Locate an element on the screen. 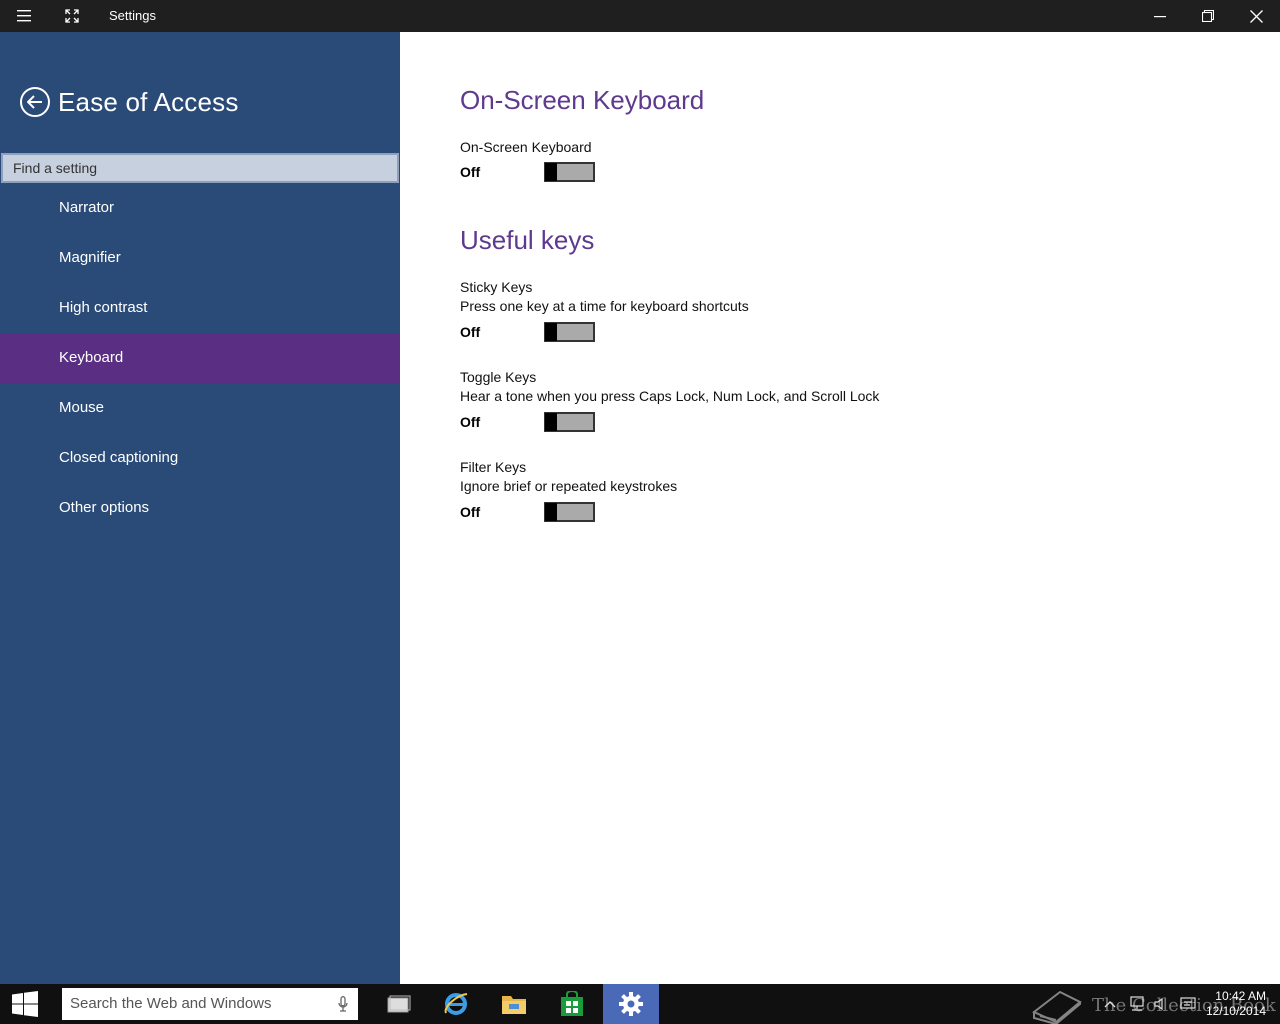 Image resolution: width=1280 pixels, height=1024 pixels. store-button is located at coordinates (572, 1004).